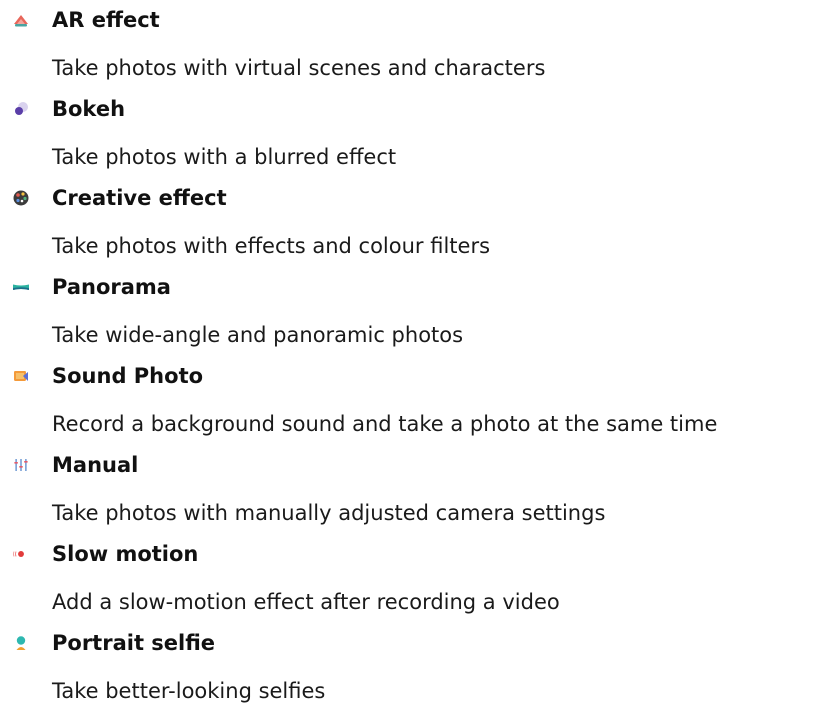 Image resolution: width=829 pixels, height=713 pixels. What do you see at coordinates (134, 643) in the screenshot?
I see `mode-title: Portrait selfie` at bounding box center [134, 643].